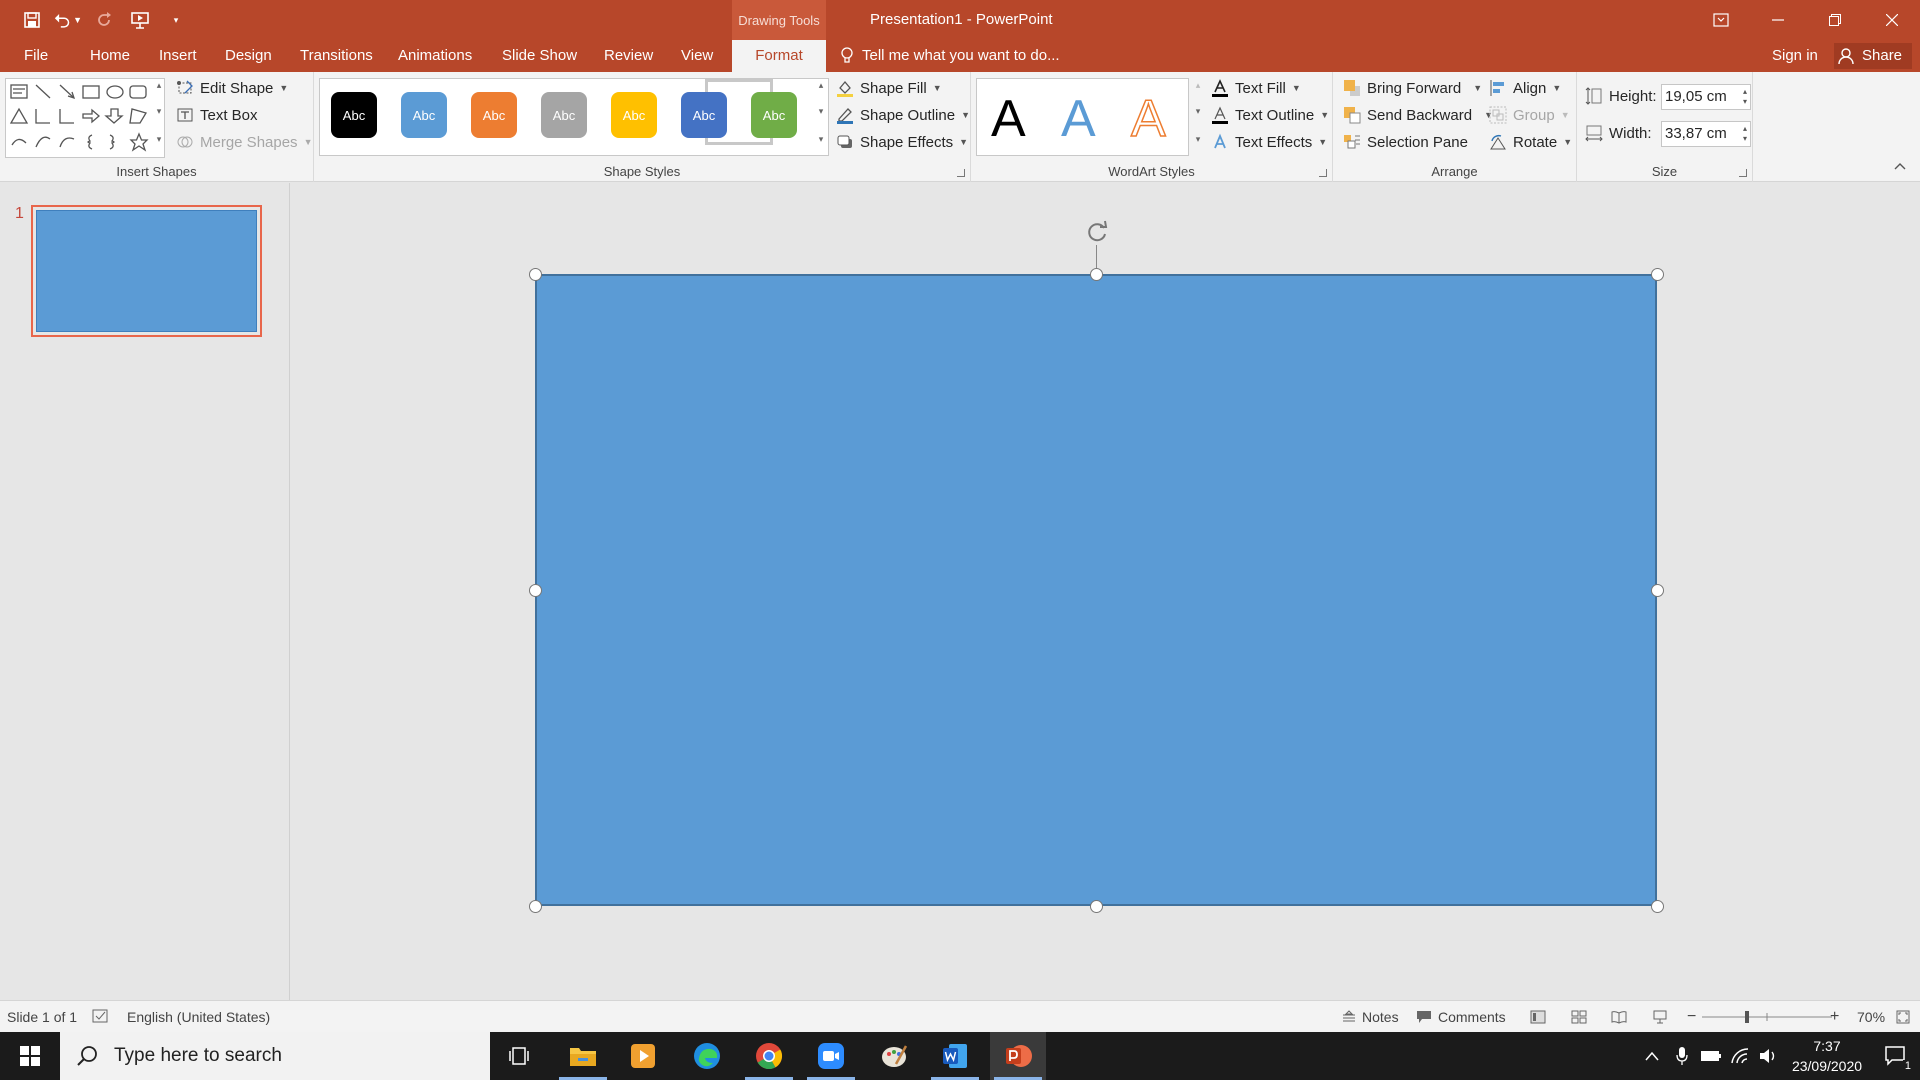 The height and width of the screenshot is (1080, 1920). I want to click on align-button: Align ▼, so click(1525, 88).